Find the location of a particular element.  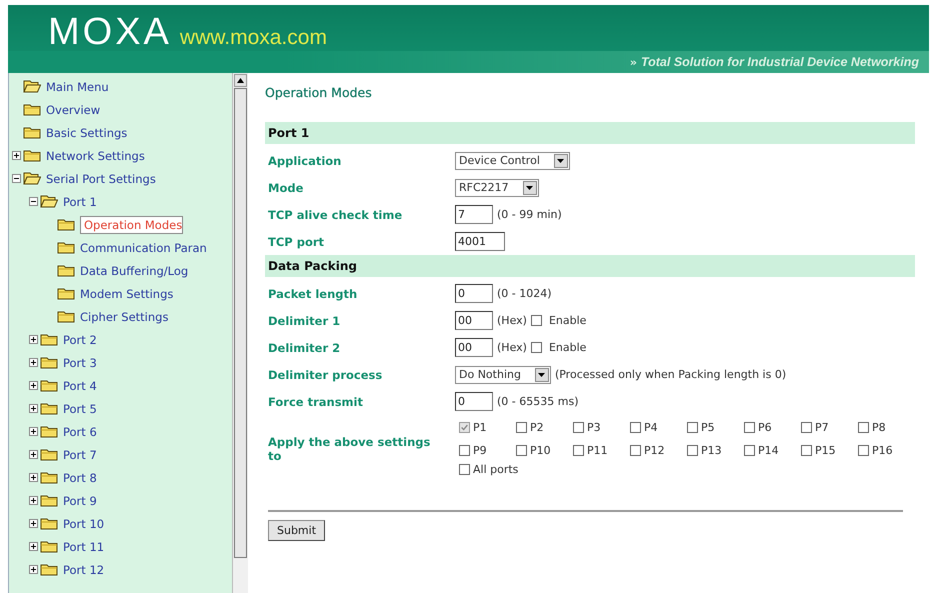

menu-item: Communication Paran is located at coordinates (143, 247).